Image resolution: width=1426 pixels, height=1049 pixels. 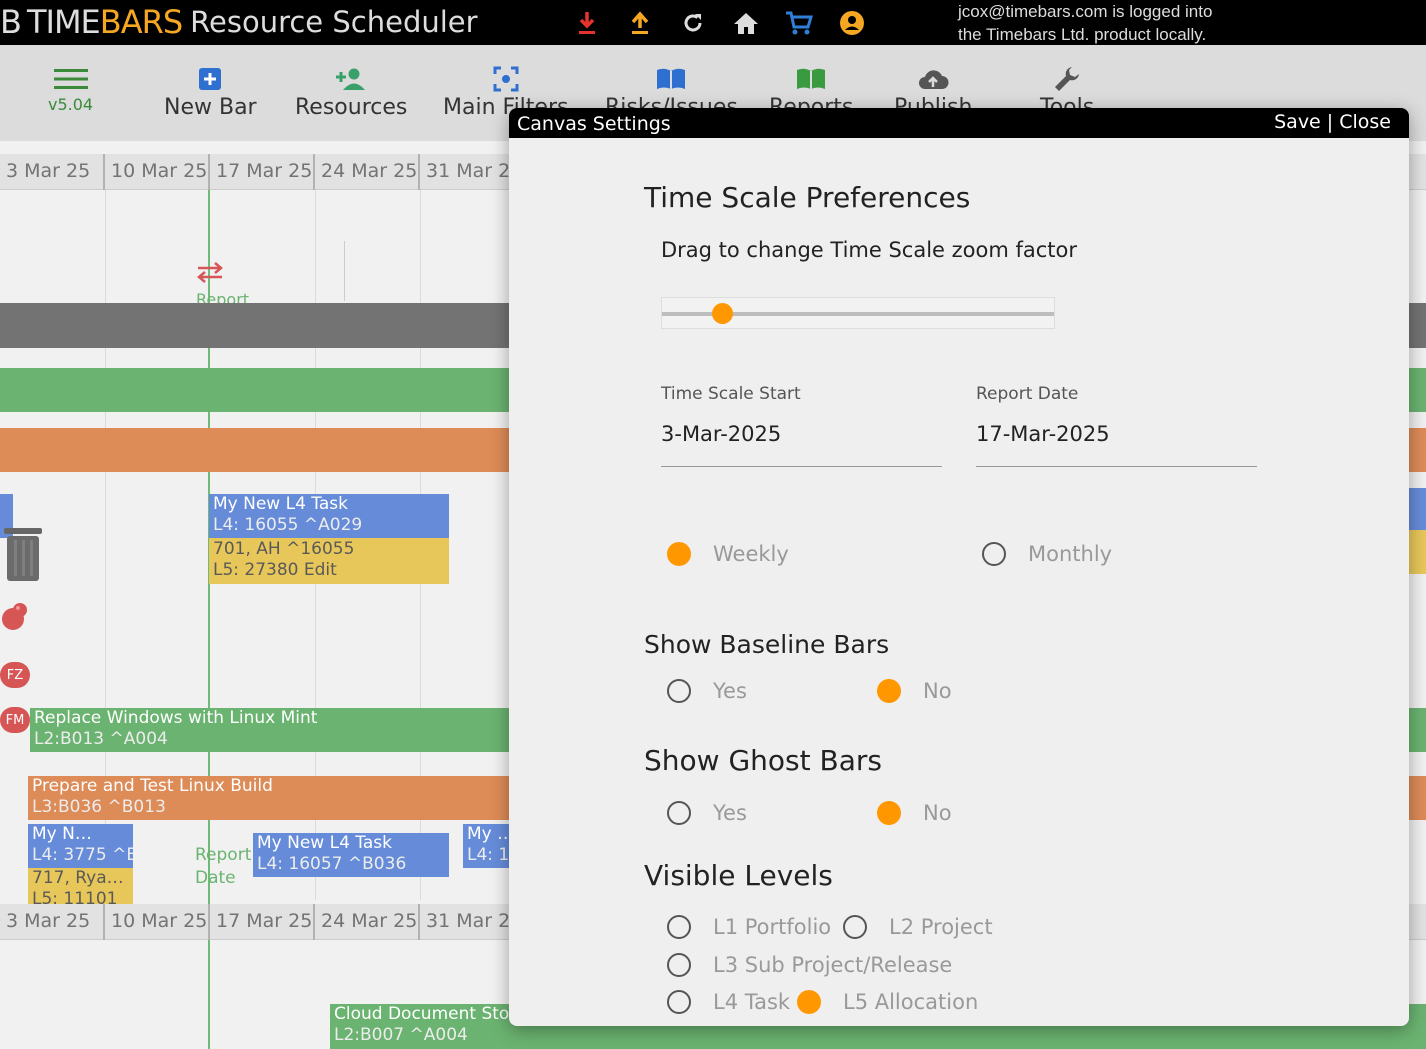 What do you see at coordinates (798, 23) in the screenshot?
I see `cart-icon` at bounding box center [798, 23].